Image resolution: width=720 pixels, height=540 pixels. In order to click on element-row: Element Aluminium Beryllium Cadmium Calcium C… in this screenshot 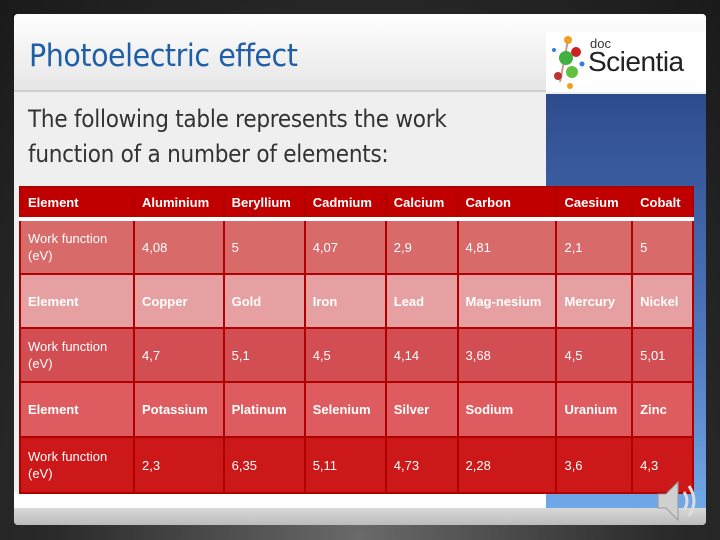, I will do `click(356, 203)`.